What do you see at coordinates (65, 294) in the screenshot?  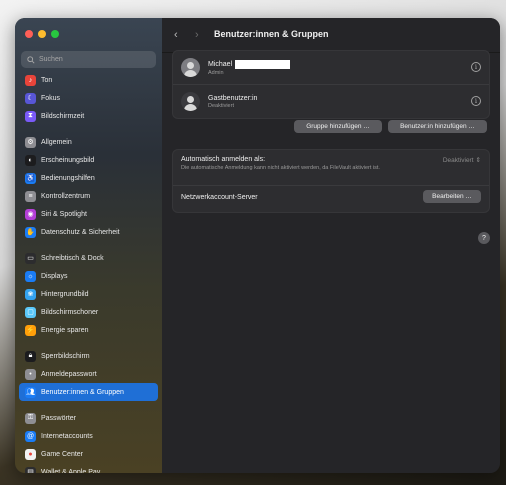 I see `sidebar-item-label: Hintergrundbild` at bounding box center [65, 294].